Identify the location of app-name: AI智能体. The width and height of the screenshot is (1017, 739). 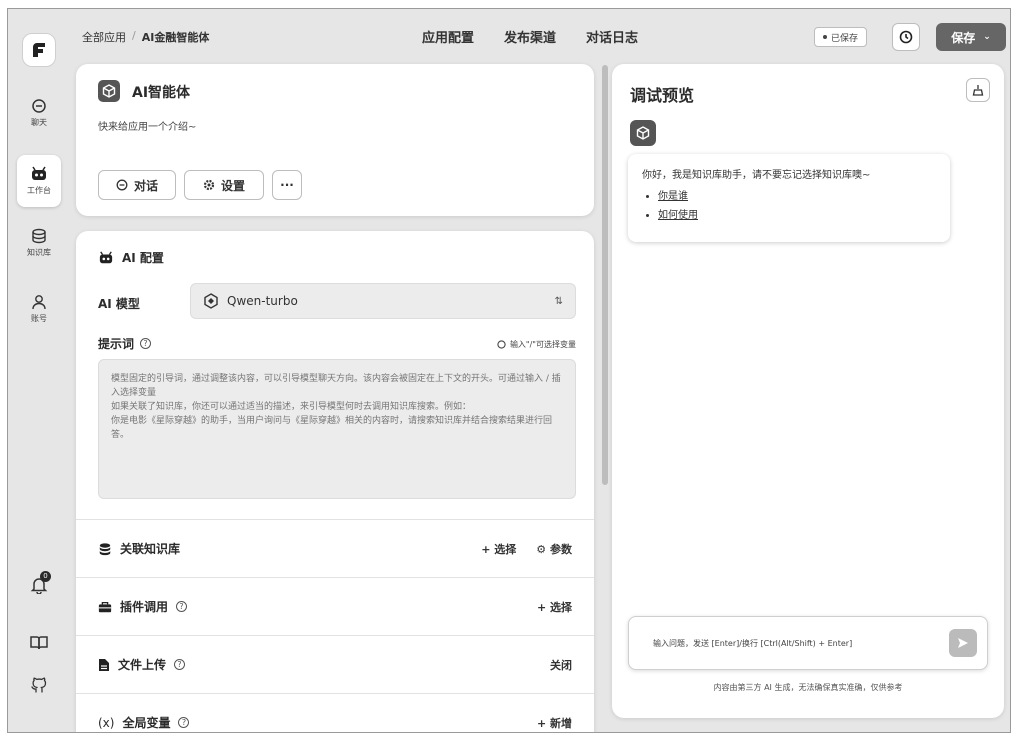
(161, 93).